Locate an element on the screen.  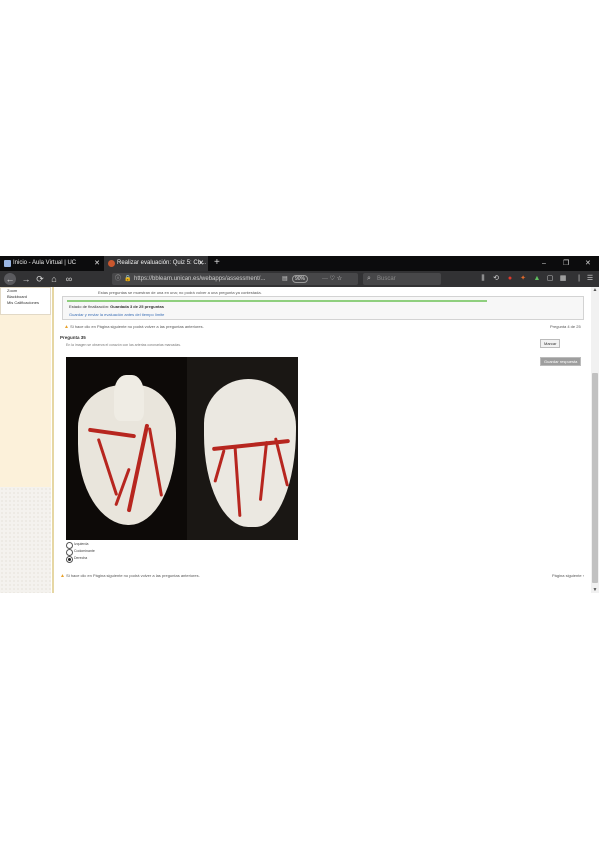
new-tab-icon: + is located at coordinates (217, 263).